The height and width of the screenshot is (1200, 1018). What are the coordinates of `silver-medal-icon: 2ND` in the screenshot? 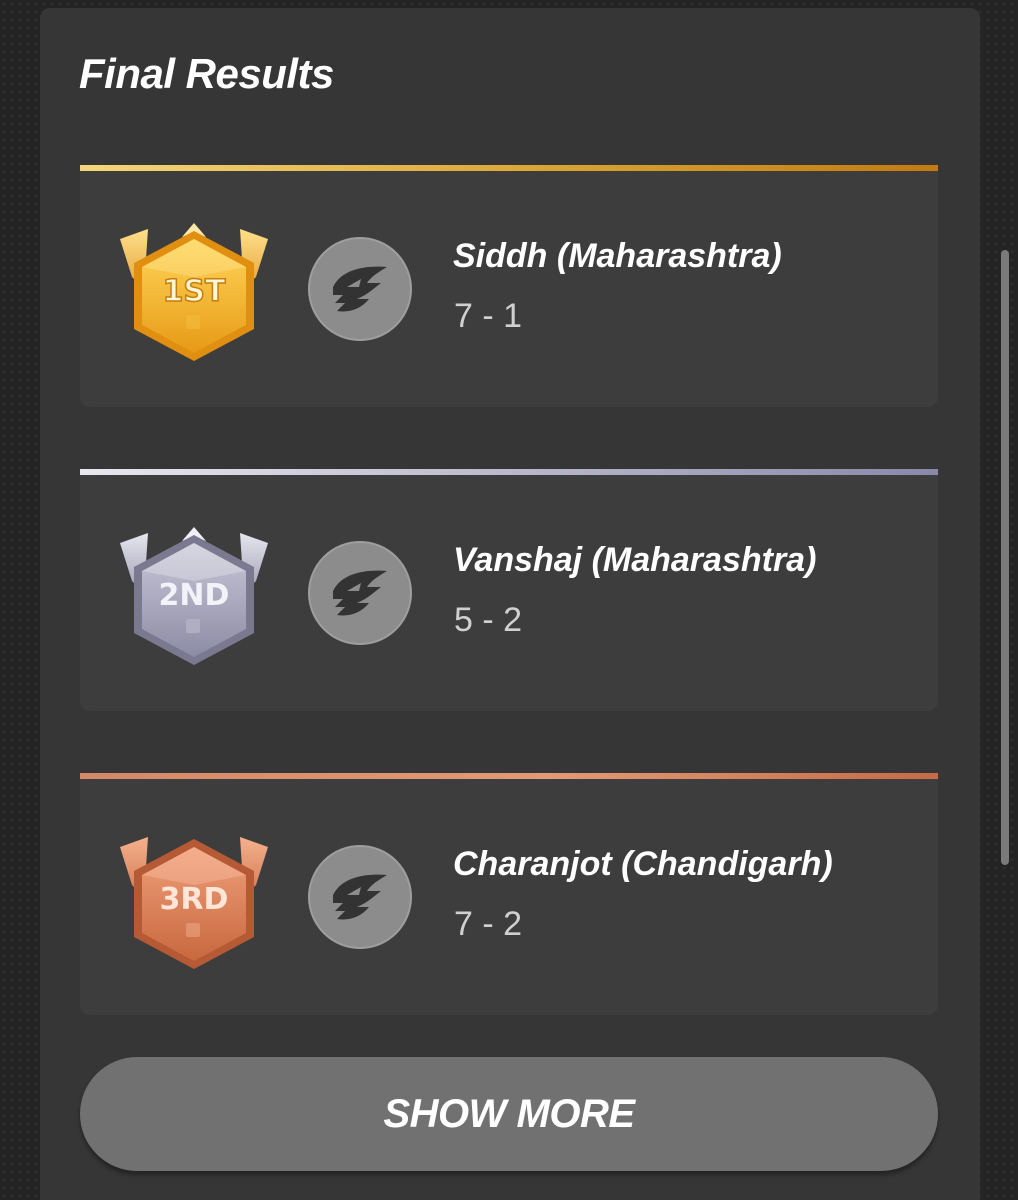 It's located at (194, 595).